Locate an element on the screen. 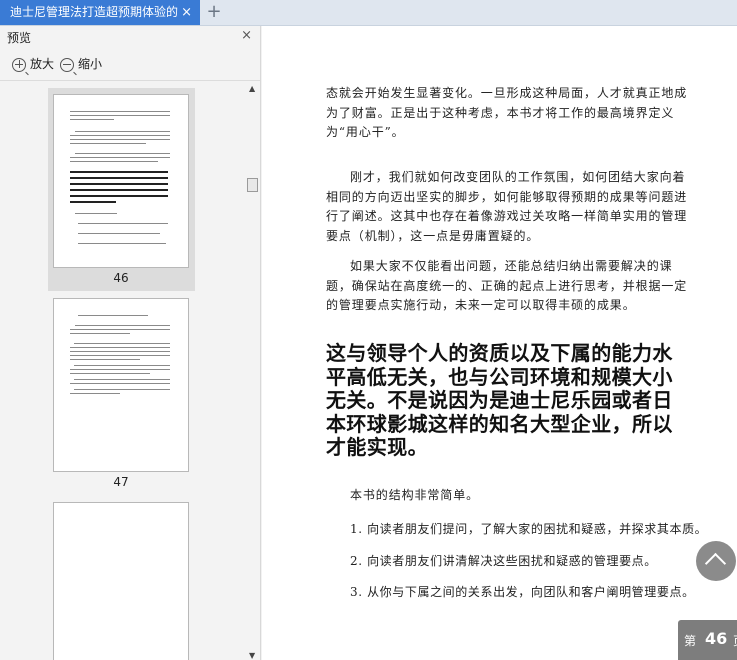  zoom-in-icon is located at coordinates (20, 66).